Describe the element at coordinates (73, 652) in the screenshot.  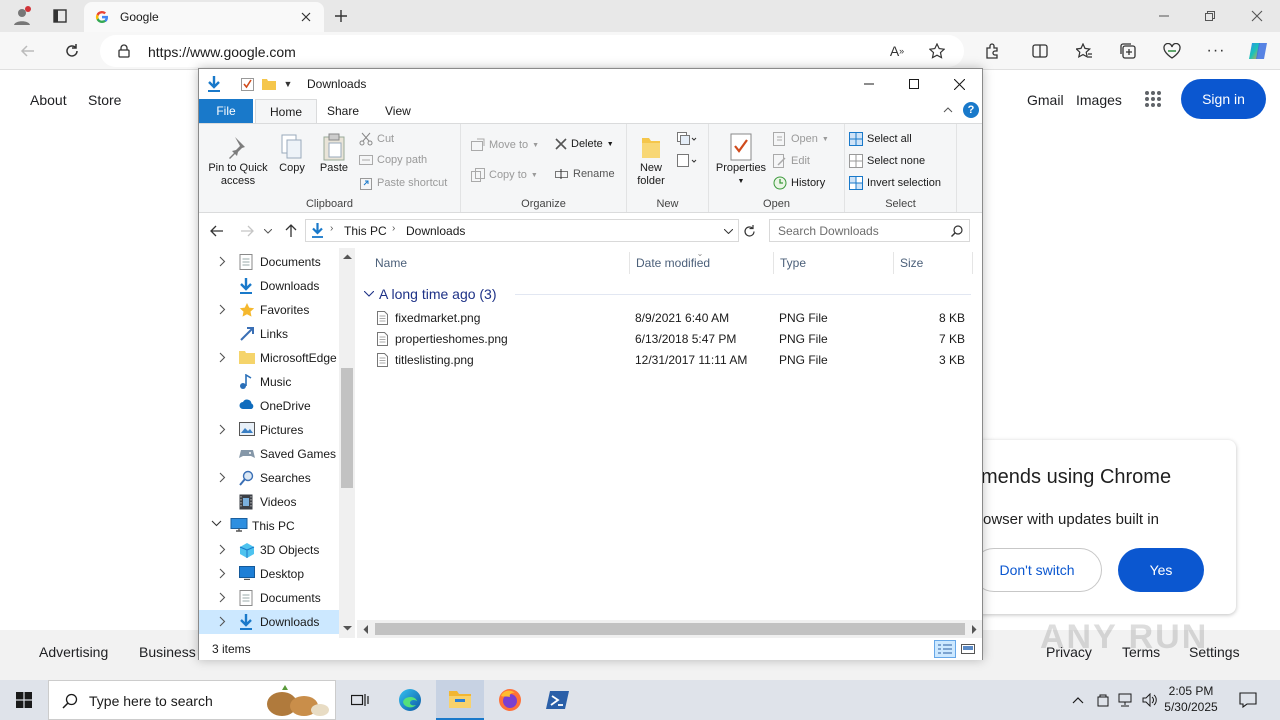
I see `advertising-link: Advertising` at that location.